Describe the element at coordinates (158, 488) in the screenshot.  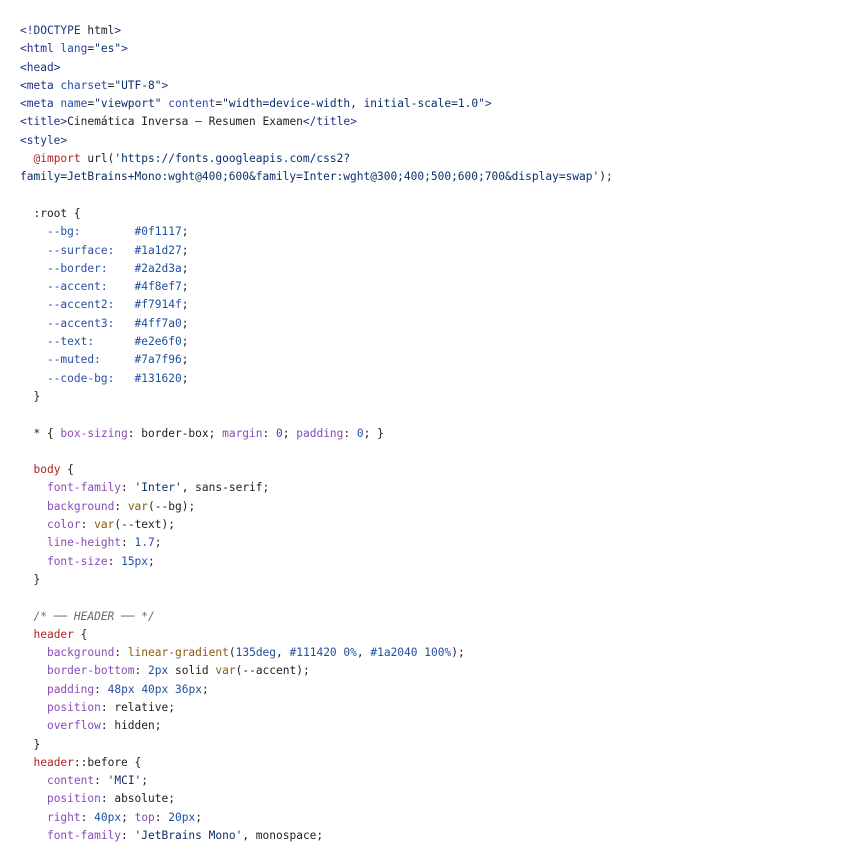
I see `code-line: font-family: 'Inter', sans-serif;` at that location.